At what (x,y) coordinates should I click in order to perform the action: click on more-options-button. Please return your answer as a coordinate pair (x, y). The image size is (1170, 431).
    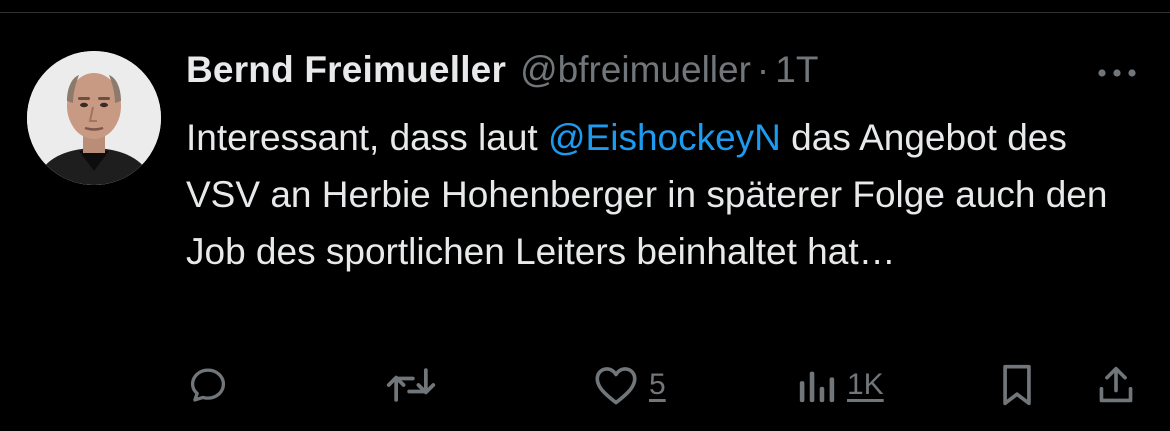
    Looking at the image, I should click on (1117, 73).